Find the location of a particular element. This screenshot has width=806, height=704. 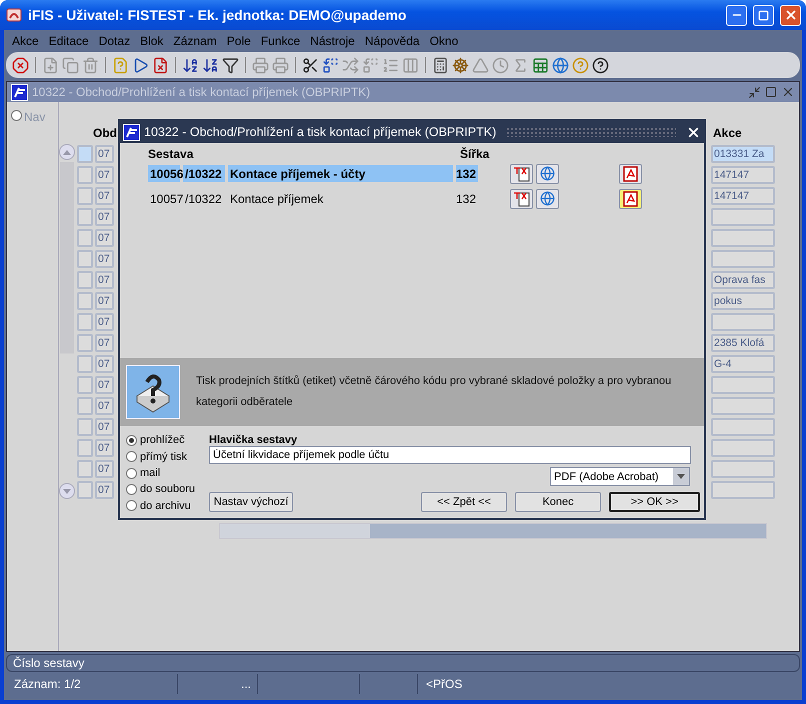

pdf-icon is located at coordinates (630, 174).